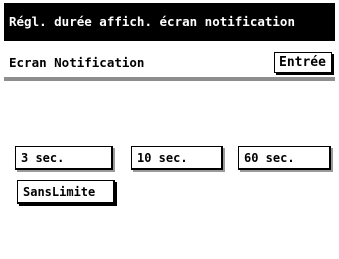 Image resolution: width=339 pixels, height=259 pixels. I want to click on option-3-sec-button: 3 sec., so click(64, 158).